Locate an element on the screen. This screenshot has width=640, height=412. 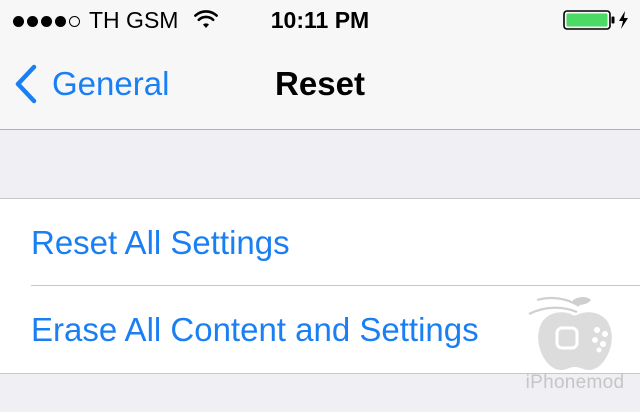
status-bar: TH GSM 10:11 PM is located at coordinates (320, 20).